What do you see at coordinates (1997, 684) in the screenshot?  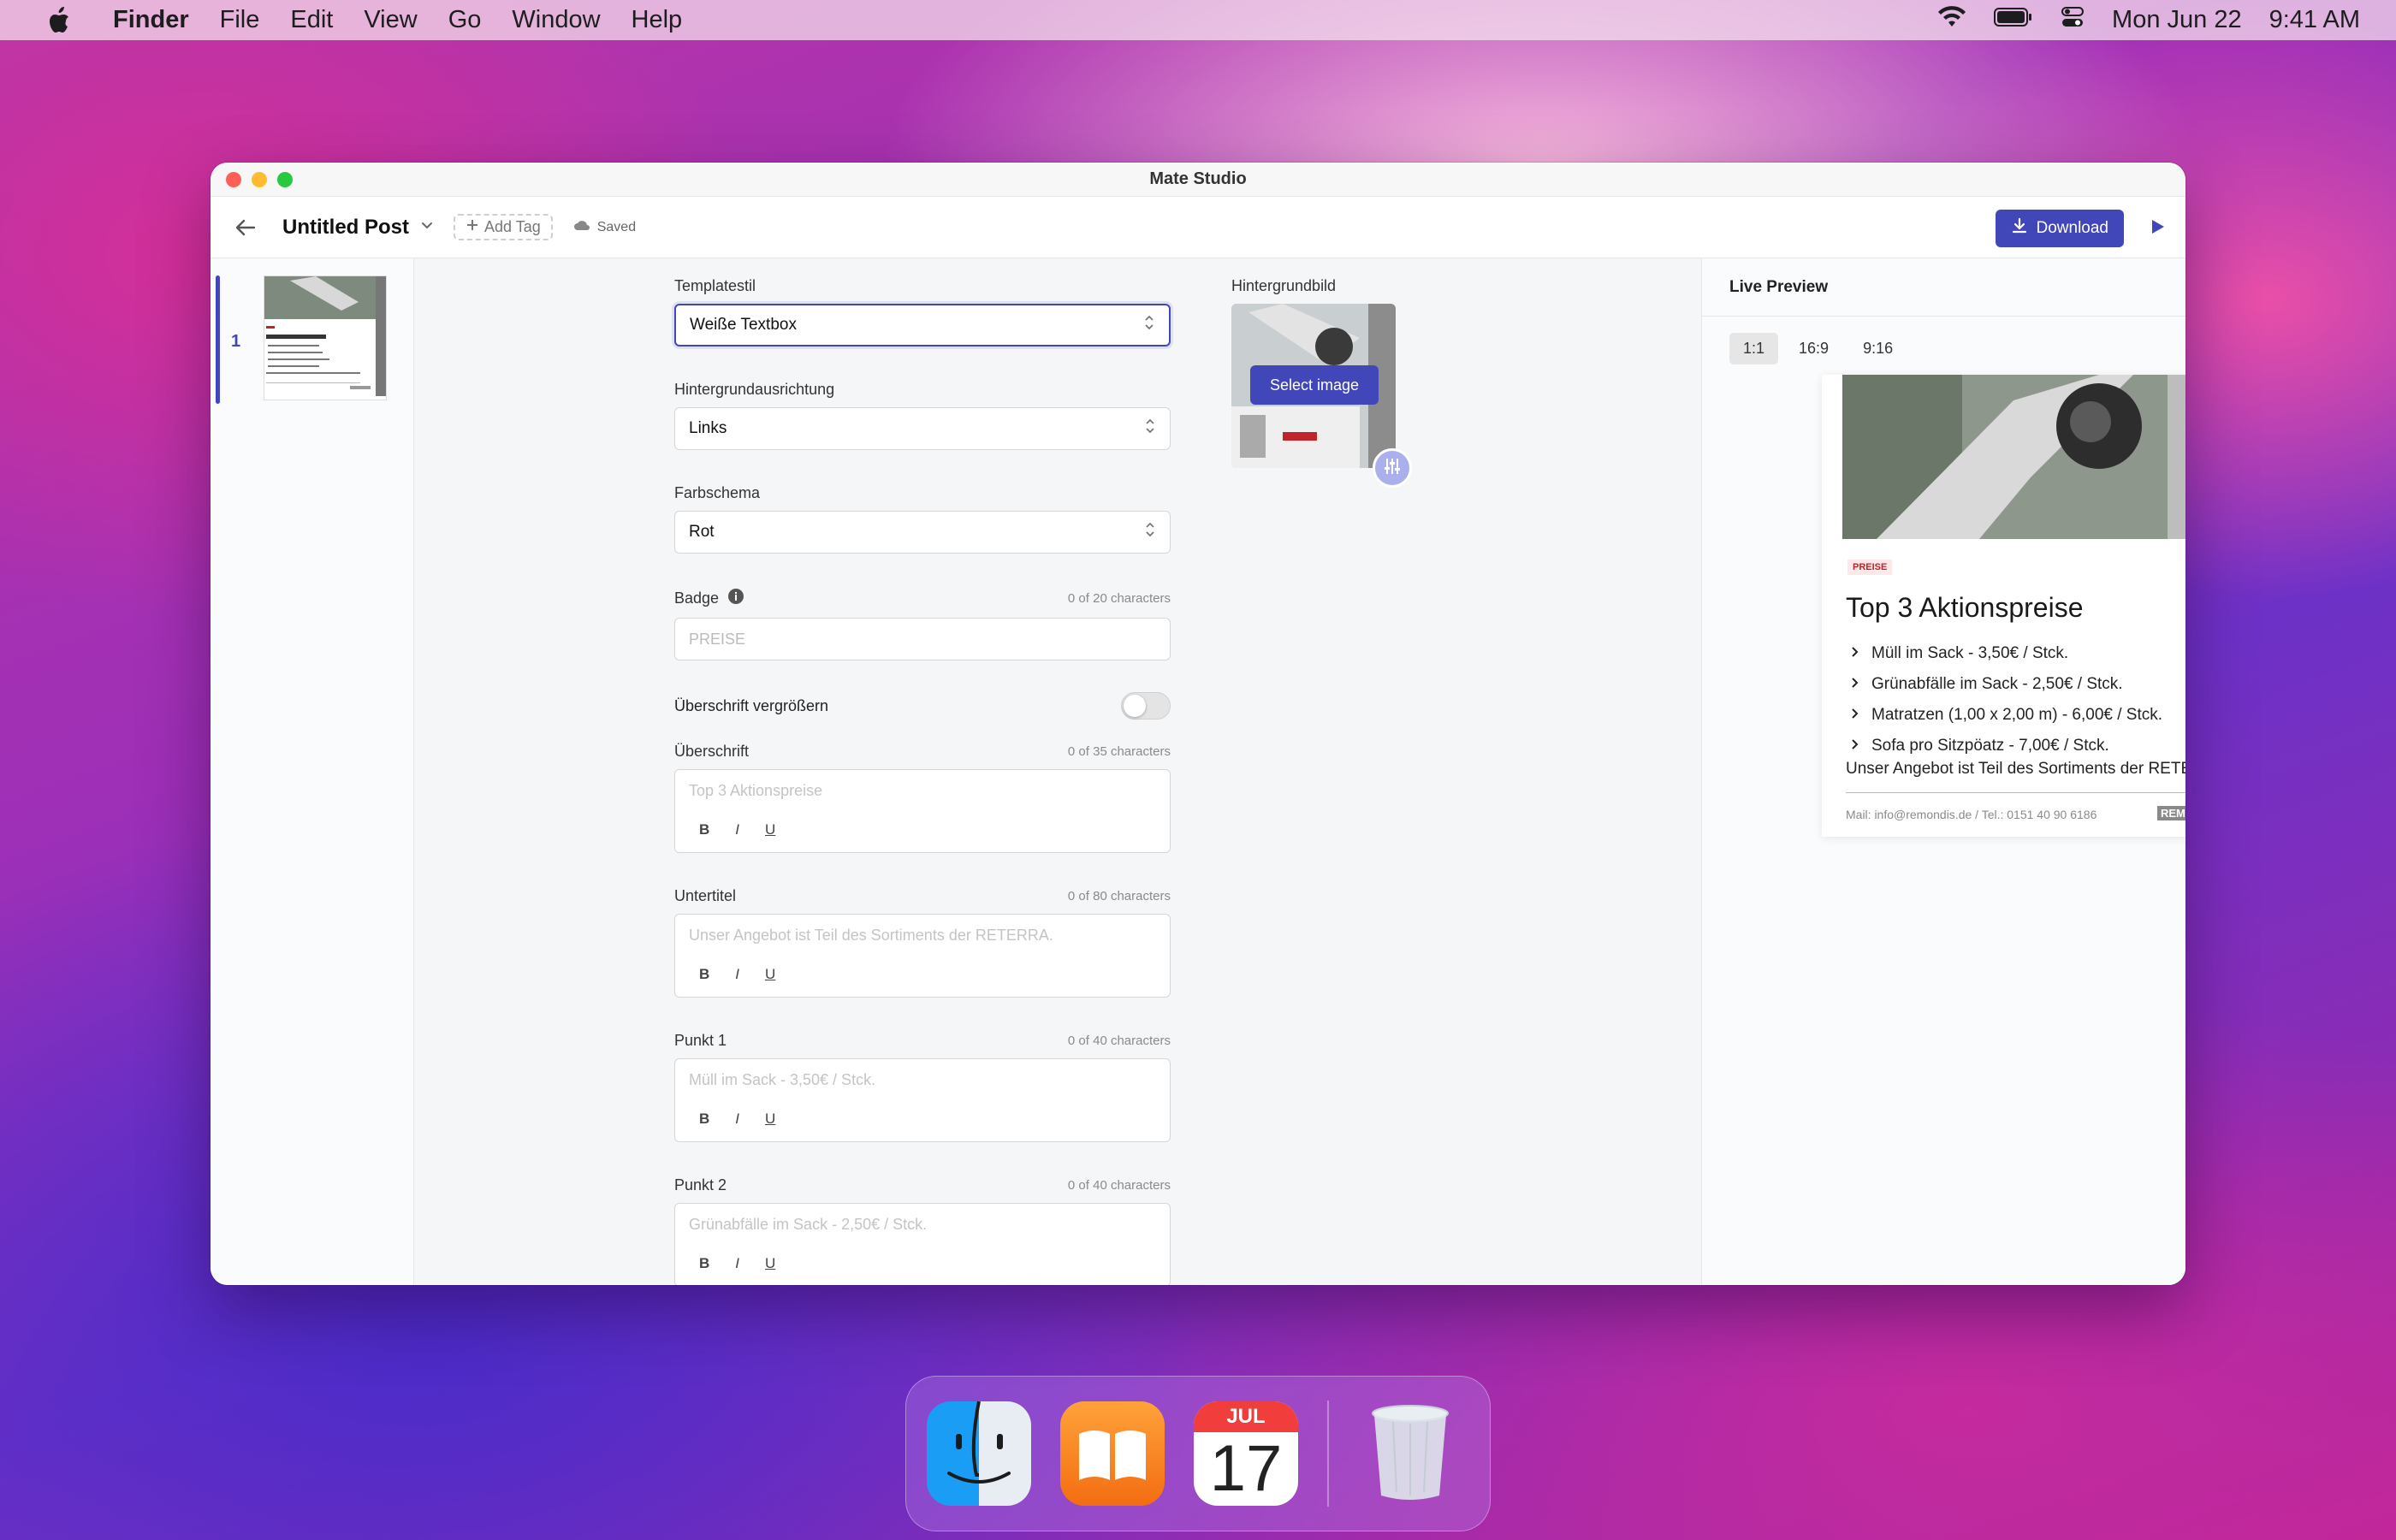 I see `preview-point-text: Grünabfälle im Sack - 2,50€ / Stck.` at bounding box center [1997, 684].